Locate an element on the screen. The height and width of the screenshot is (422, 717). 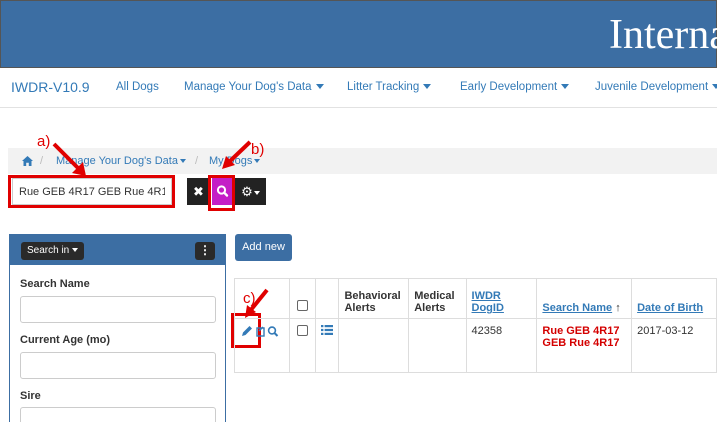
details-header is located at coordinates (327, 298).